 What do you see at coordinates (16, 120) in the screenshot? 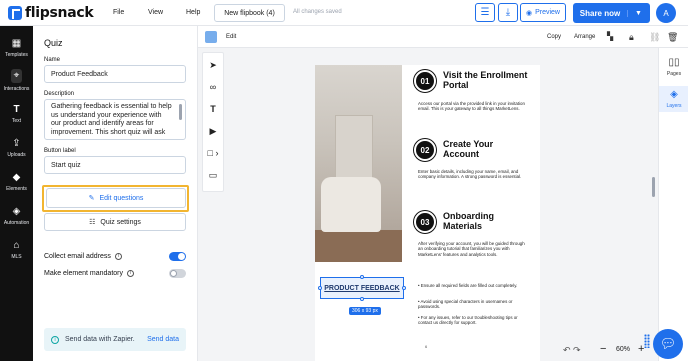
I see `rail-label: Text` at bounding box center [16, 120].